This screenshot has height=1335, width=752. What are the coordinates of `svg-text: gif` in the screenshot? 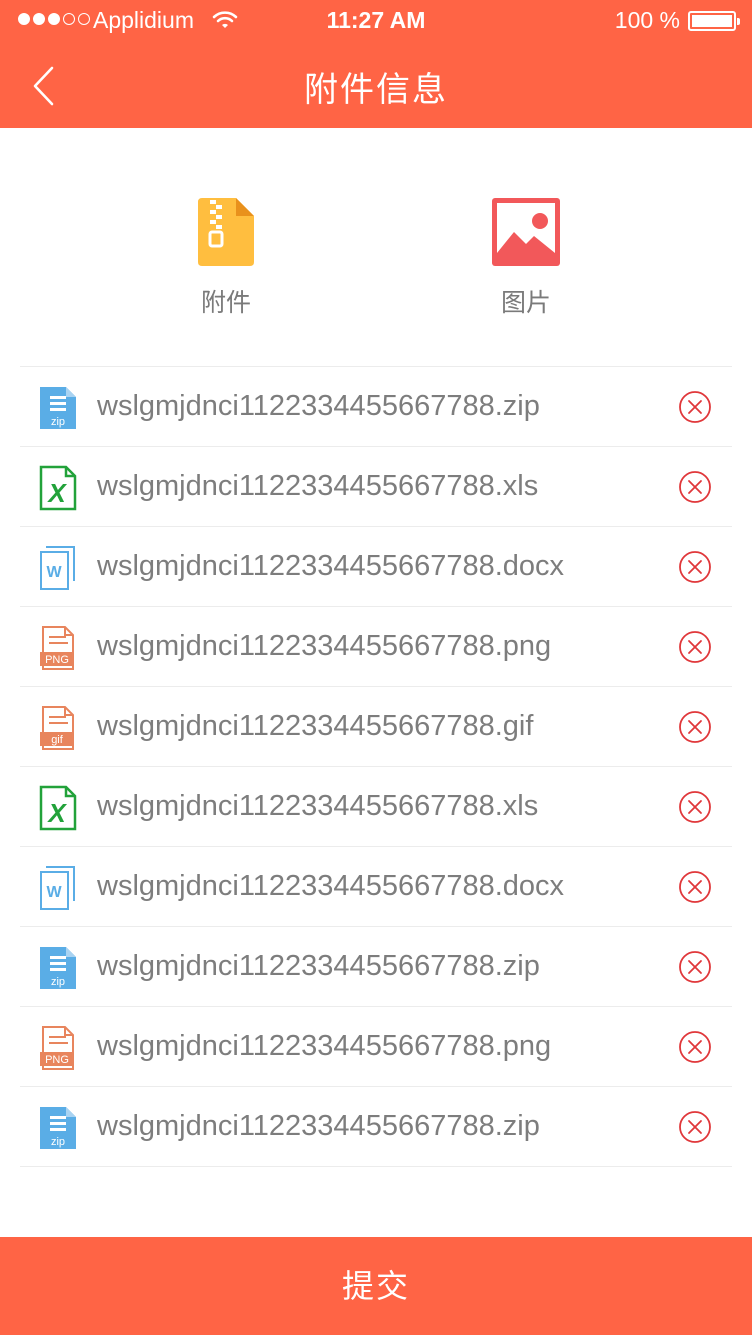 It's located at (57, 740).